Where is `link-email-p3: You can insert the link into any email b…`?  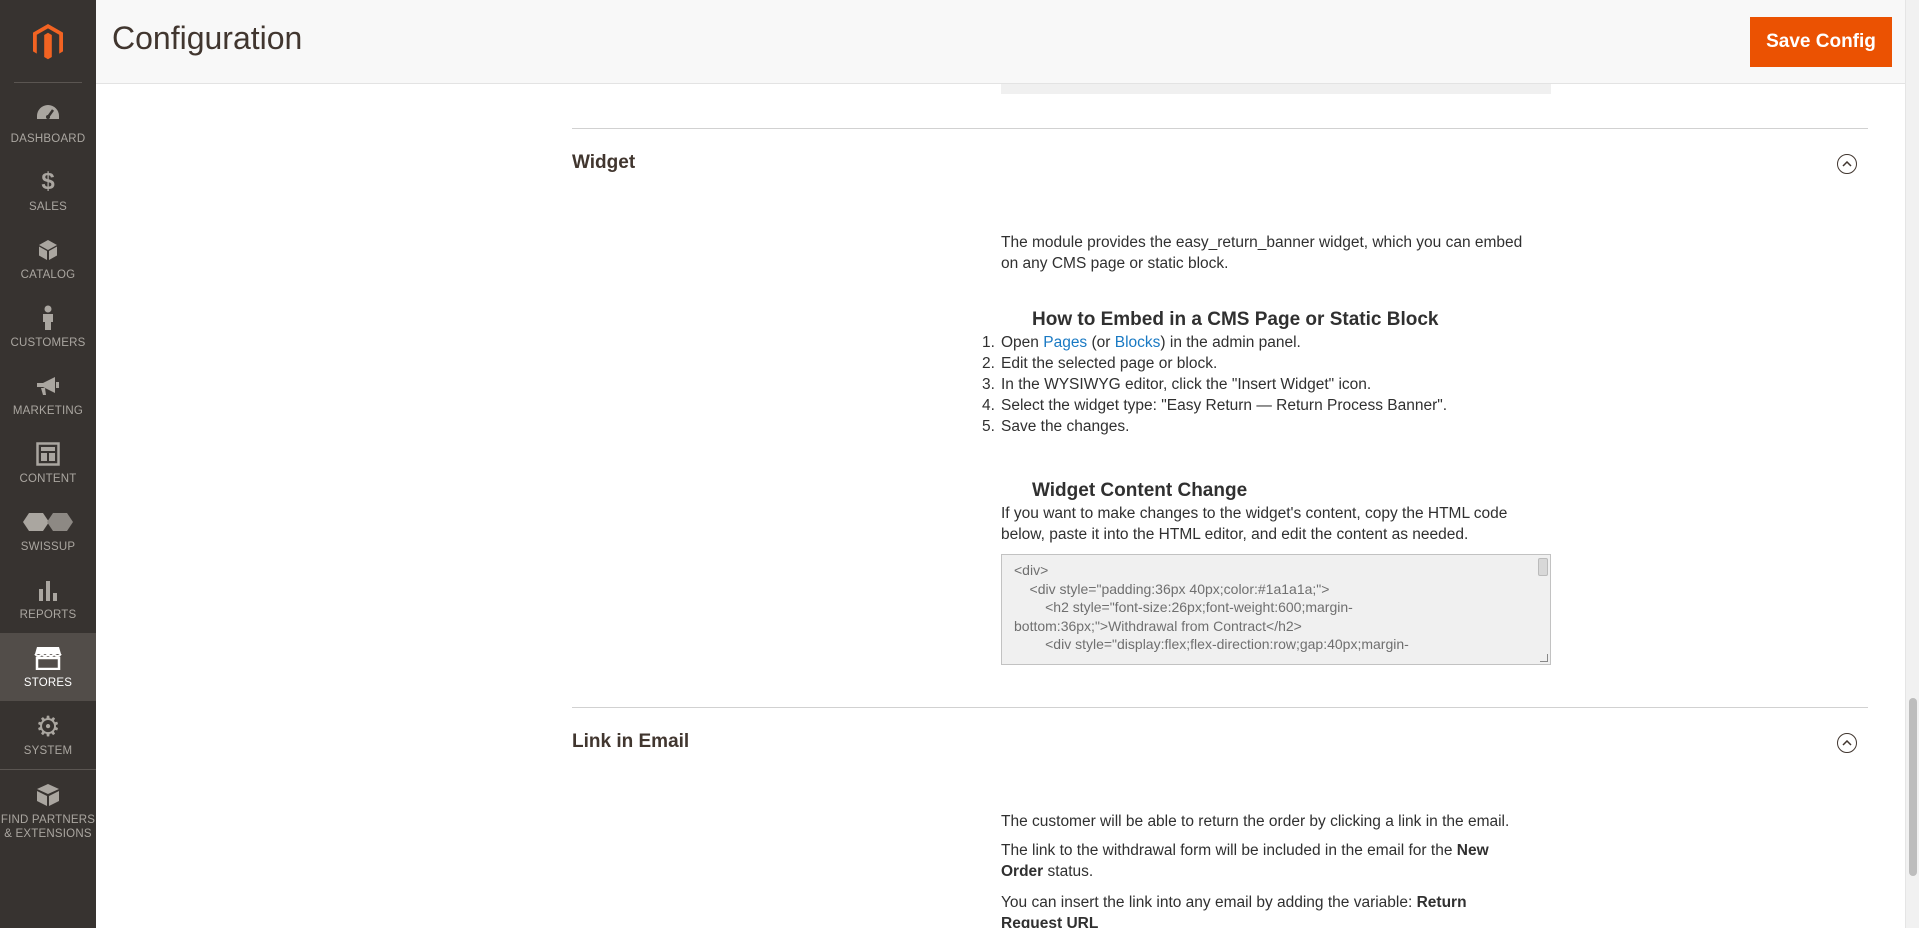
link-email-p3: You can insert the link into any email b… is located at coordinates (1234, 911).